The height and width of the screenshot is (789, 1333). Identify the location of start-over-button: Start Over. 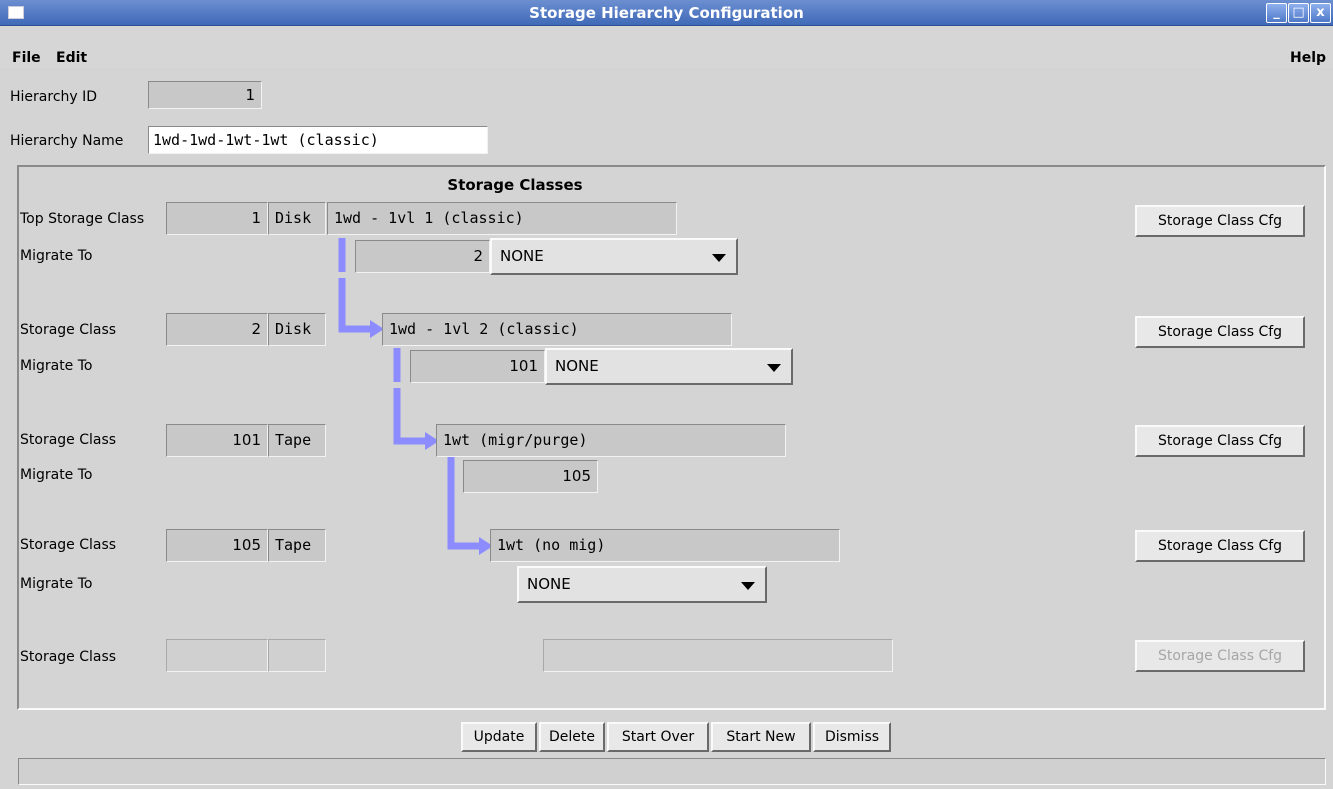
(658, 737).